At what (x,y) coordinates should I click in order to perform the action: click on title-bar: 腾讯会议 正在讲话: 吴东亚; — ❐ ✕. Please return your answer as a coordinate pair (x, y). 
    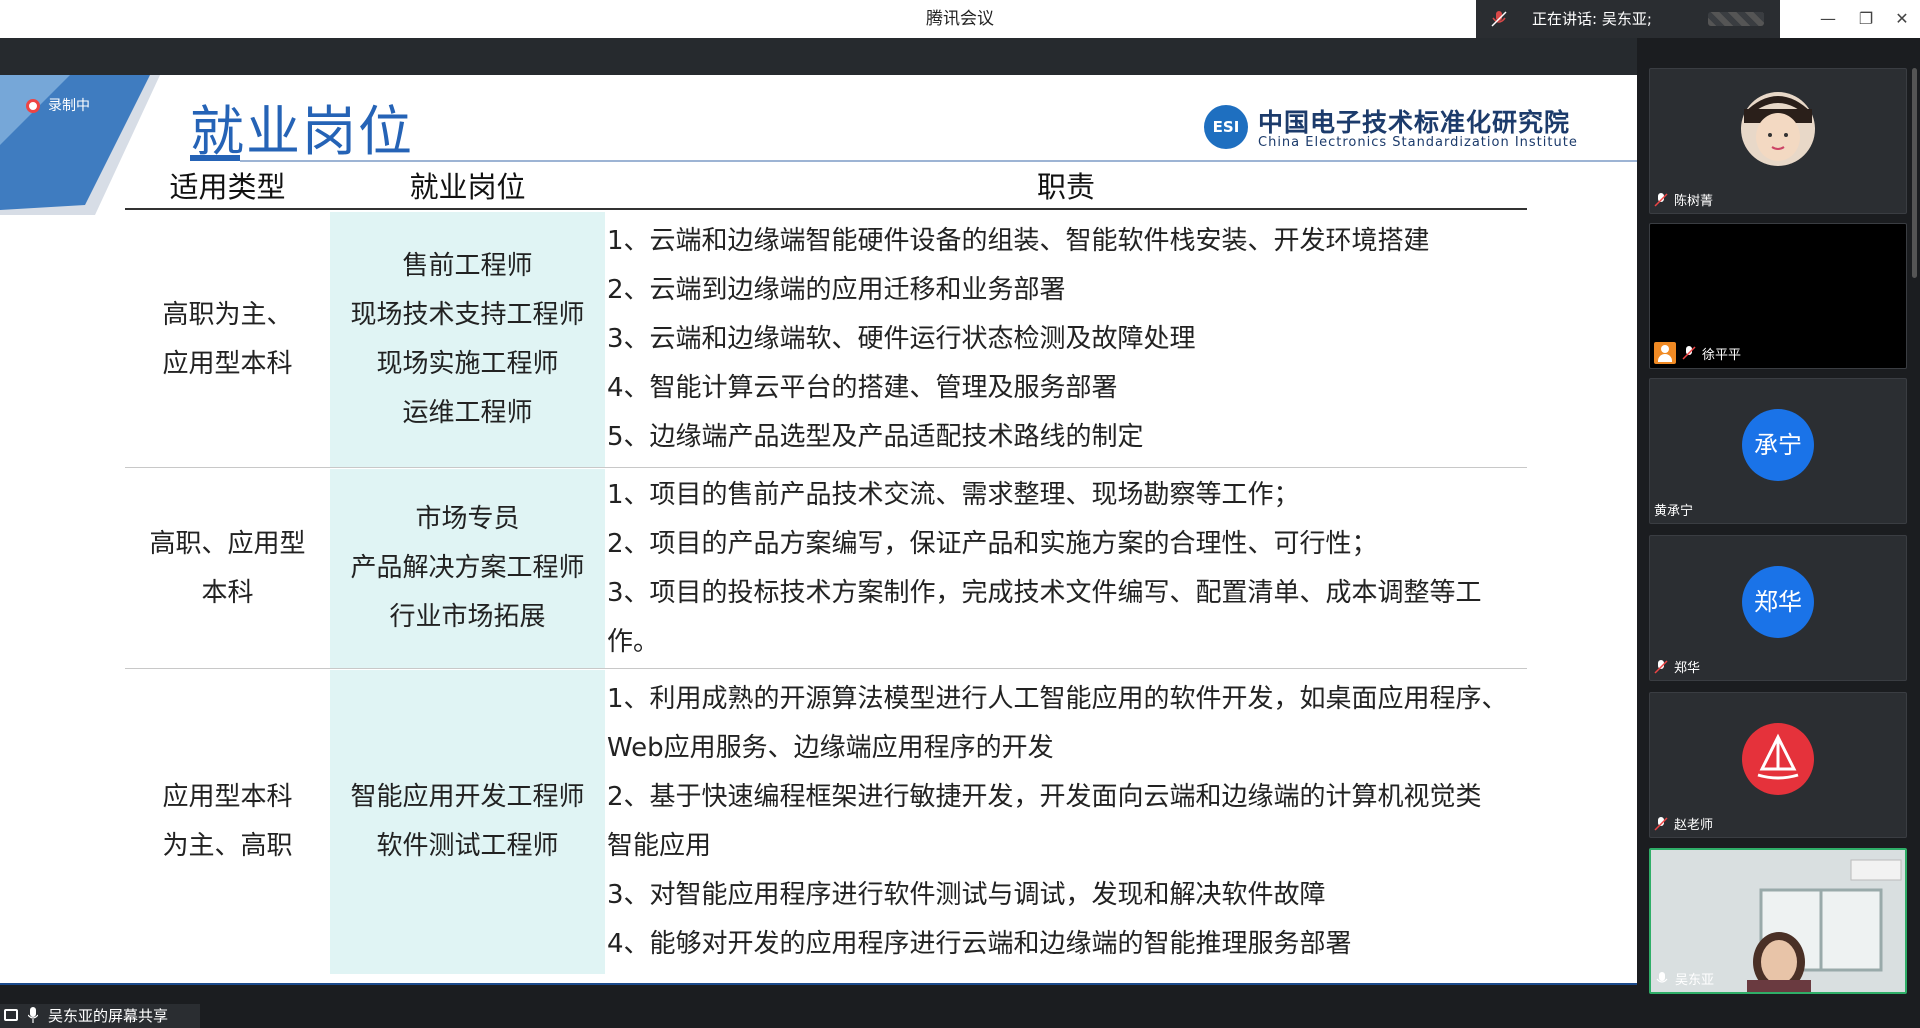
    Looking at the image, I should click on (960, 19).